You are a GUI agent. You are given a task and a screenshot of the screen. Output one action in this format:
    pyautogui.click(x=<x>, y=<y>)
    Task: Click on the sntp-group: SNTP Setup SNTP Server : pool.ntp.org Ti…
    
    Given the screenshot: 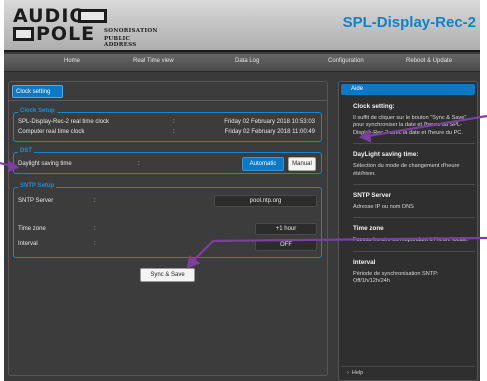 What is the action you would take?
    pyautogui.click(x=167, y=220)
    